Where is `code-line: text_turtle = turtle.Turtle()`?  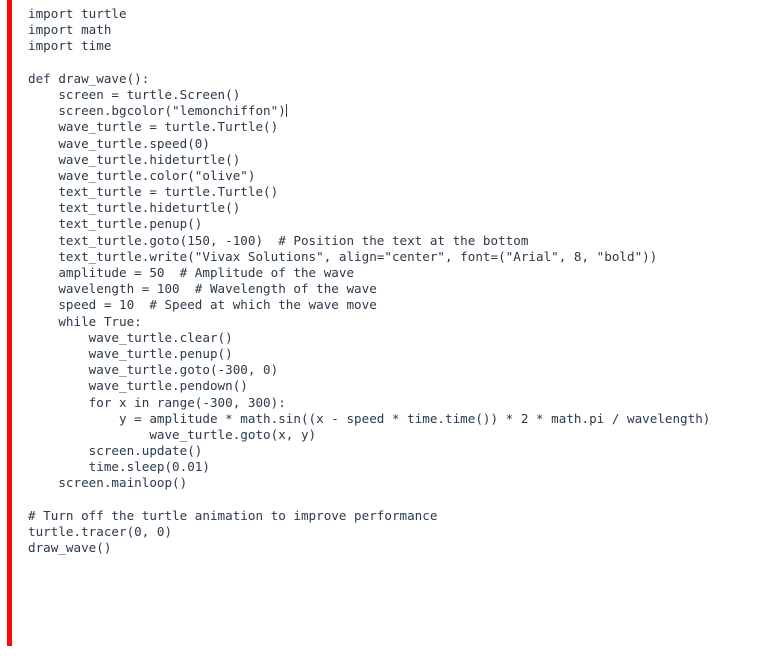
code-line: text_turtle = turtle.Turtle() is located at coordinates (153, 192).